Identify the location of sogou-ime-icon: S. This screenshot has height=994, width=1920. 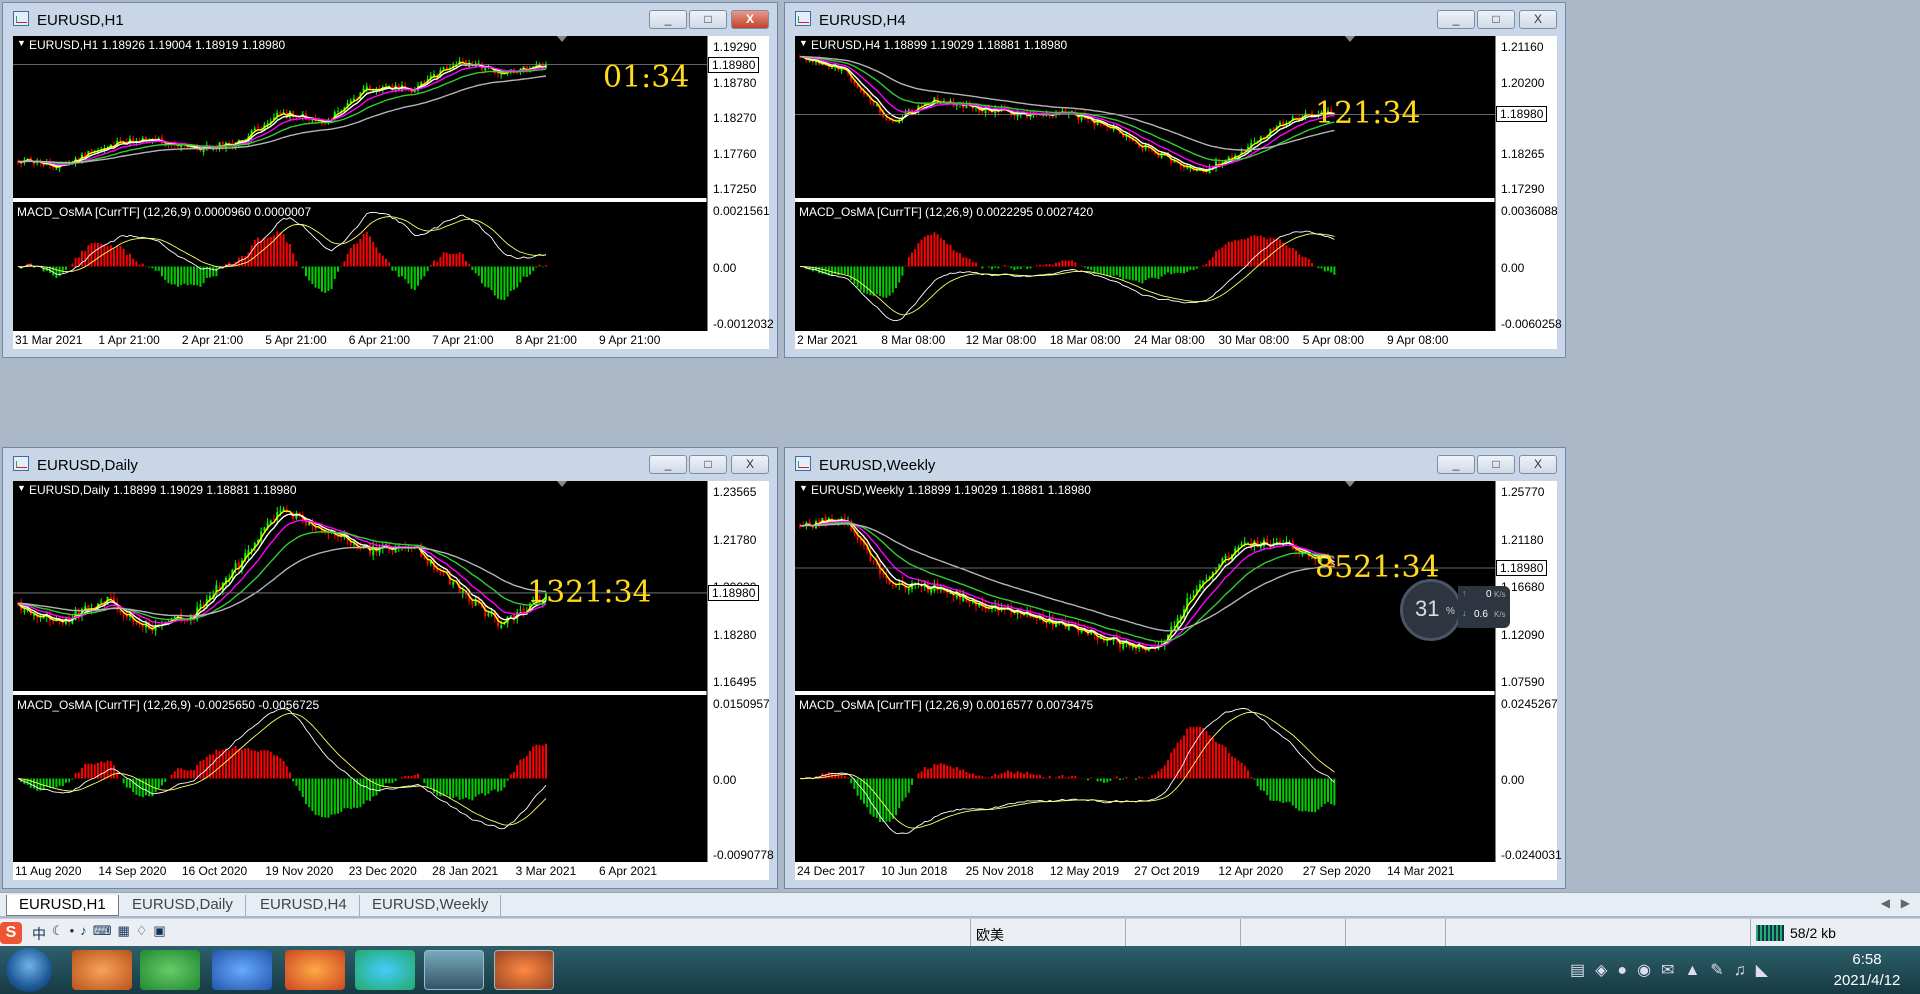
(11, 933).